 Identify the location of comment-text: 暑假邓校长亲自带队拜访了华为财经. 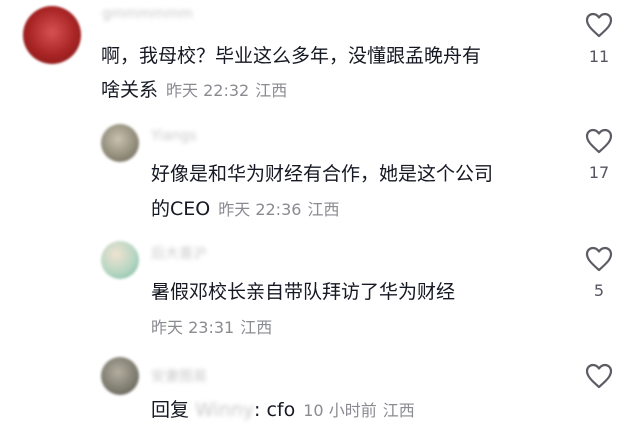
(303, 292).